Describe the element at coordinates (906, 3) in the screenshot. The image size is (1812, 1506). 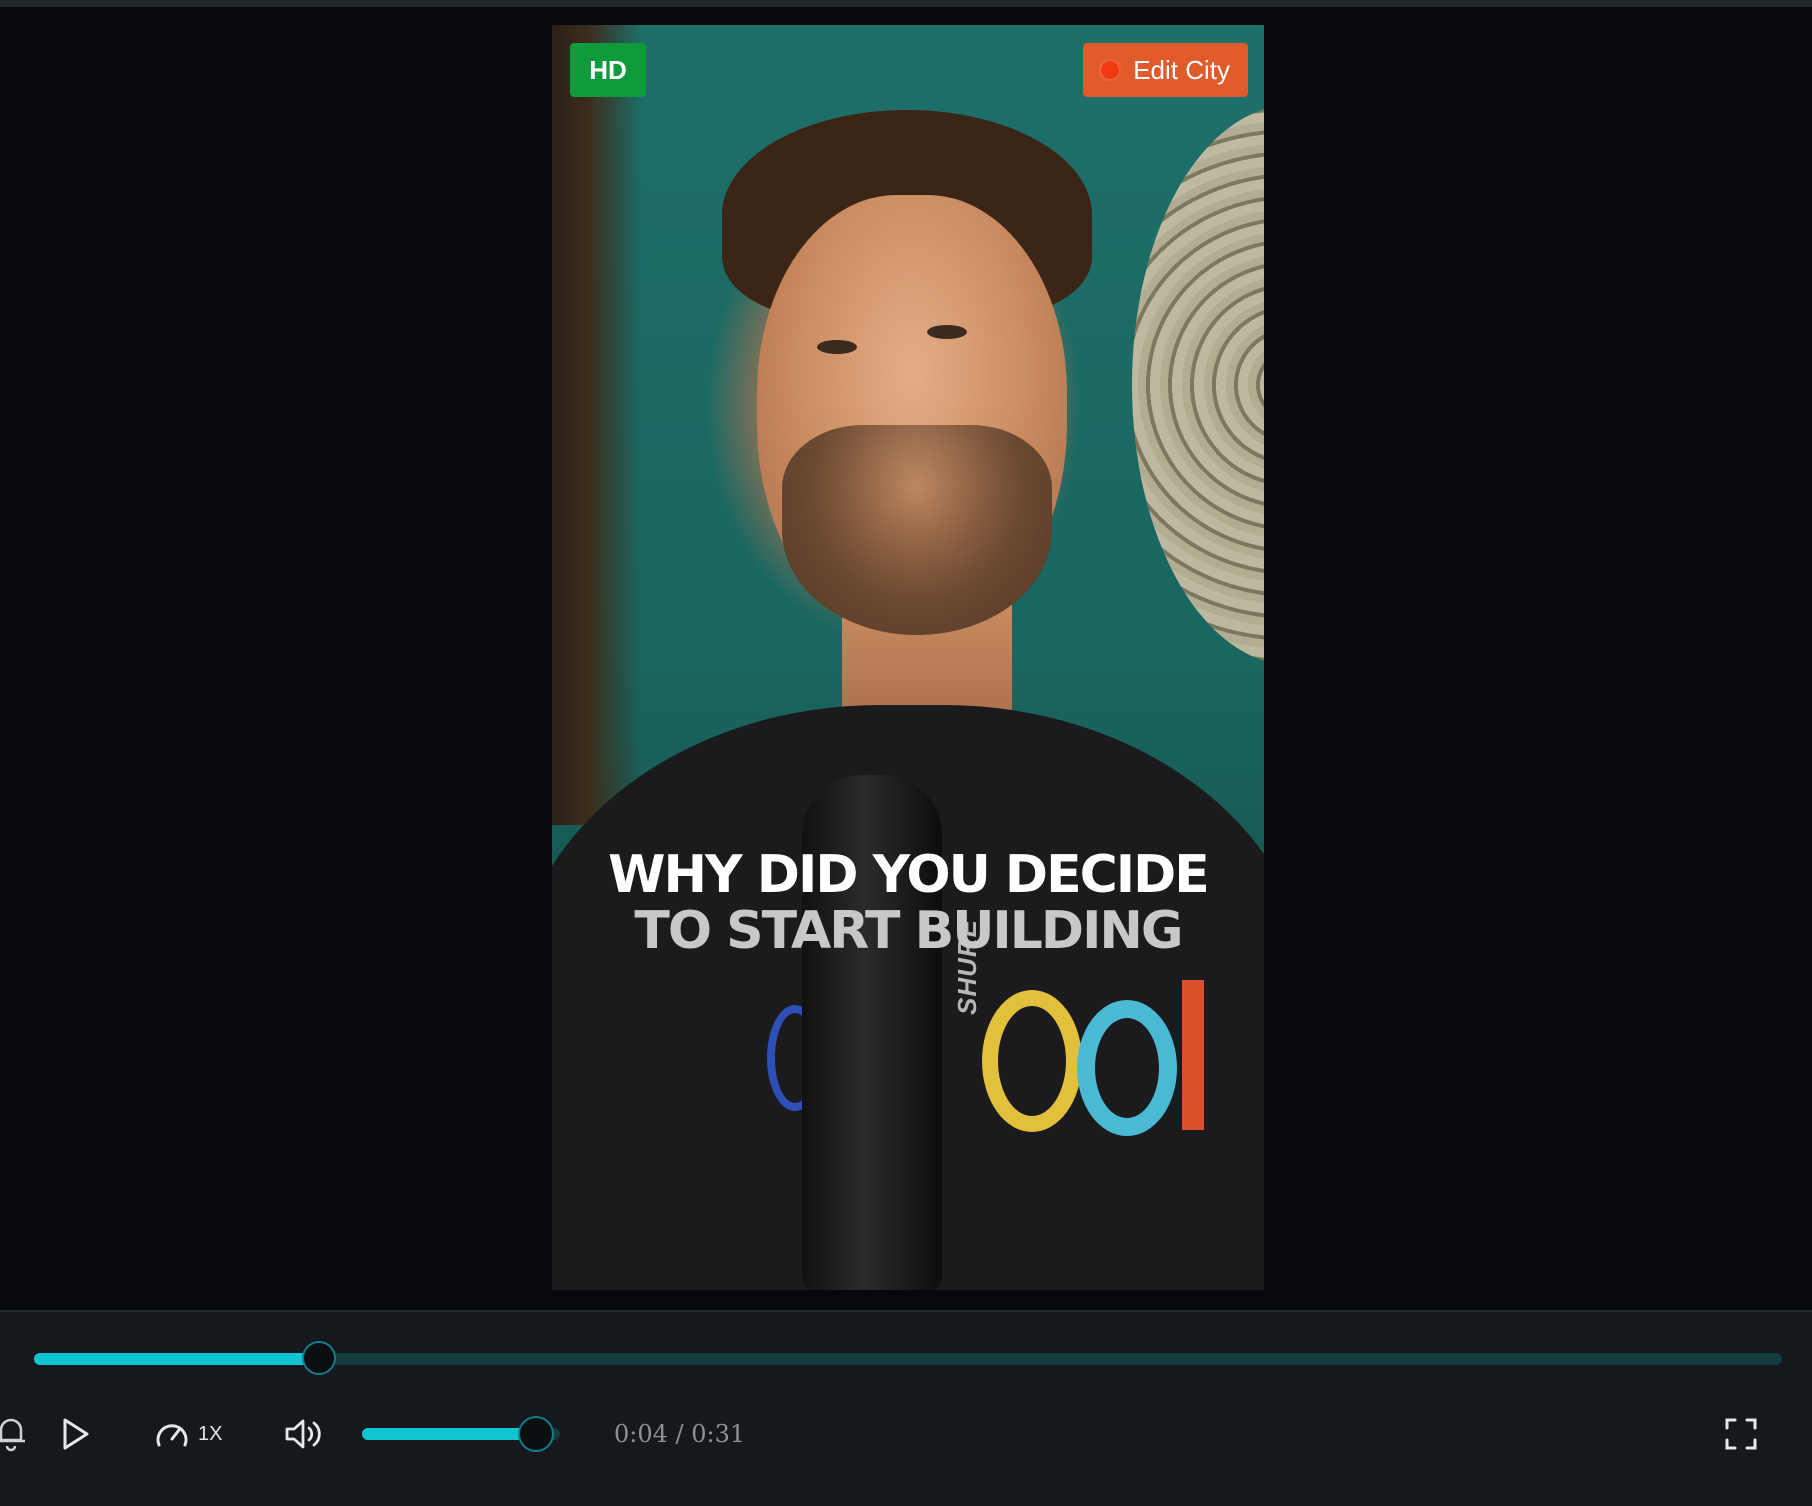
I see `top-border` at that location.